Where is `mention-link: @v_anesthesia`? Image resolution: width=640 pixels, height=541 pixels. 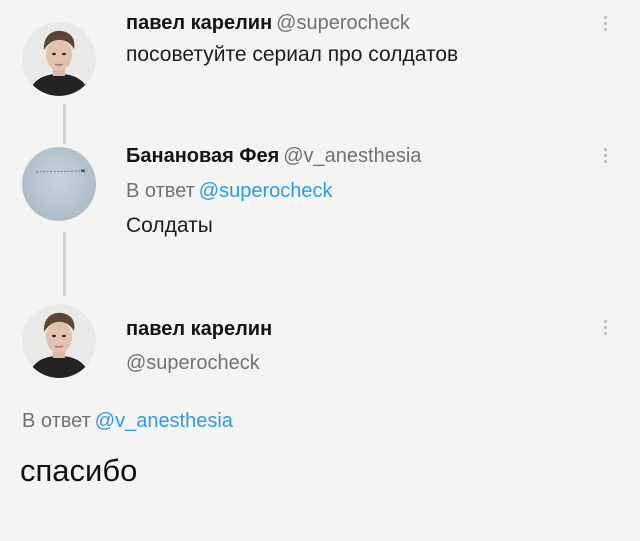 mention-link: @v_anesthesia is located at coordinates (164, 421).